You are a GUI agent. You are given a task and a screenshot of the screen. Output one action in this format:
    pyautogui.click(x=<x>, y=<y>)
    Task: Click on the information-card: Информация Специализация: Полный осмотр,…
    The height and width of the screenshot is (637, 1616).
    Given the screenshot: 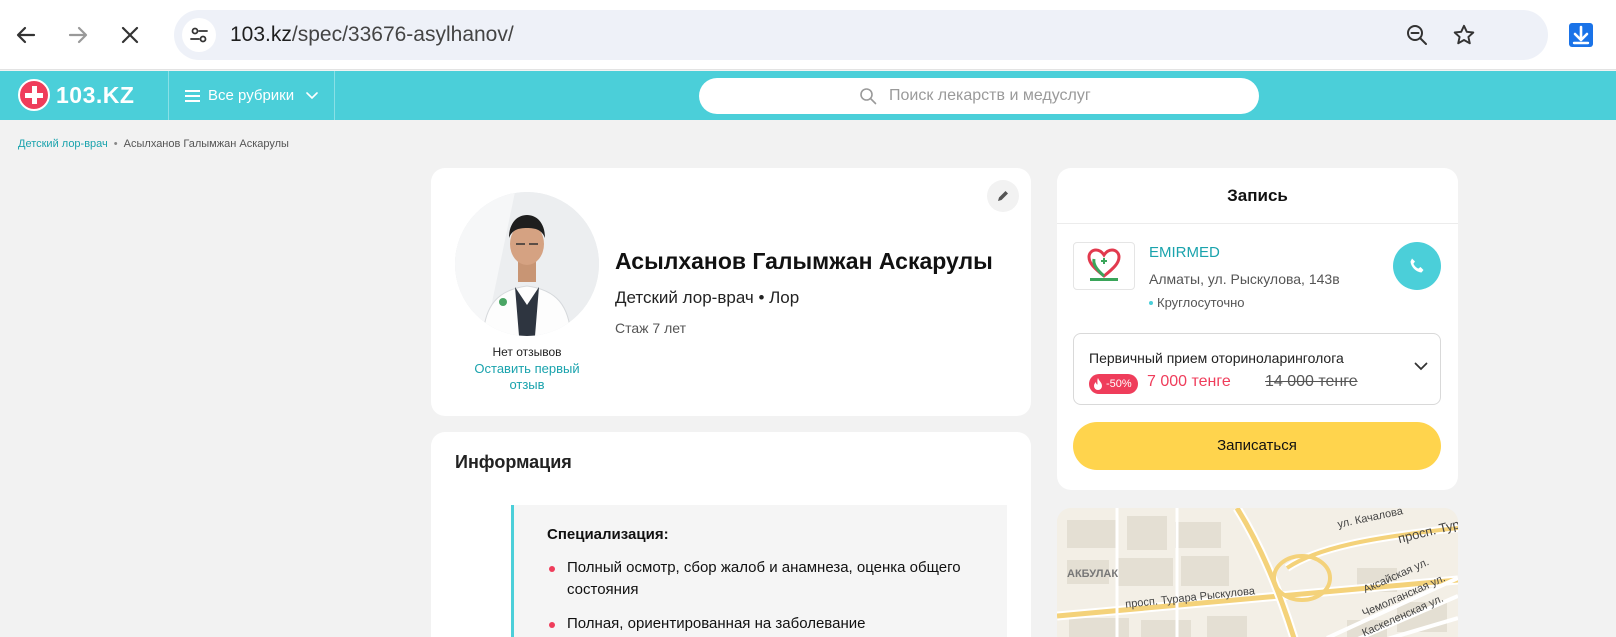 What is the action you would take?
    pyautogui.click(x=731, y=534)
    